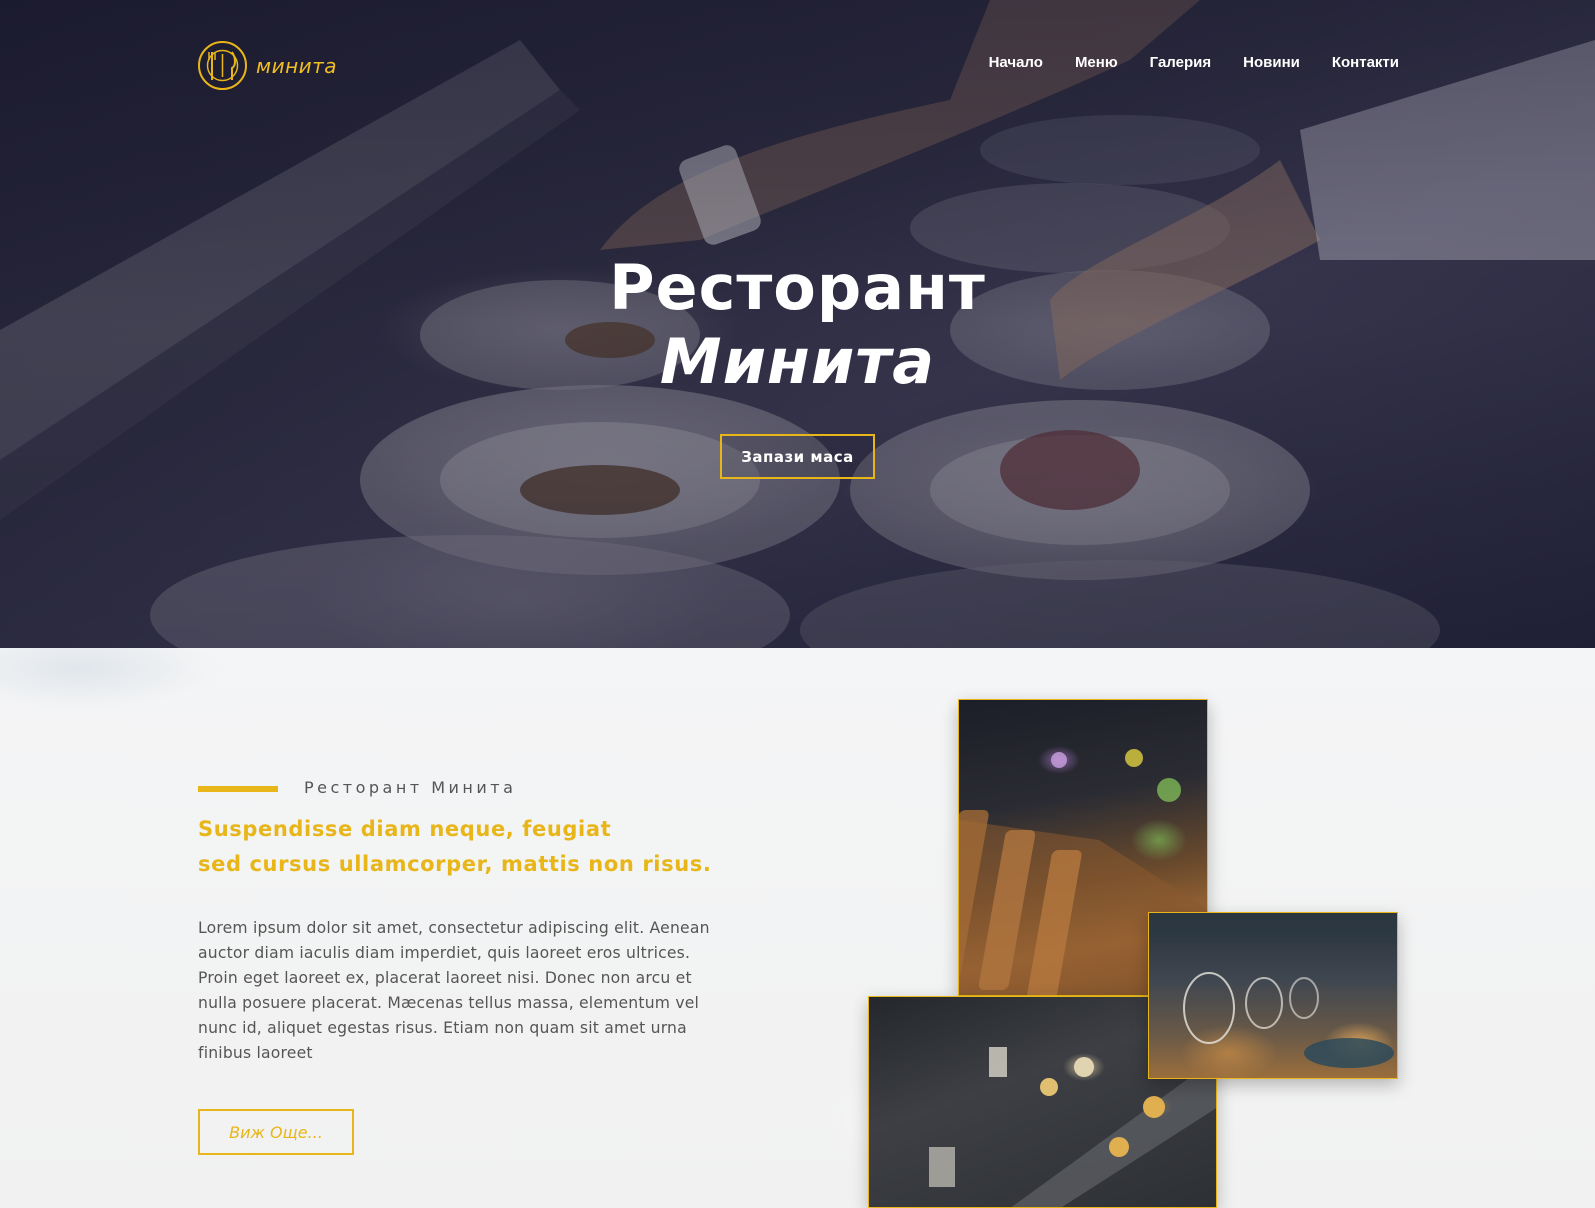  What do you see at coordinates (1273, 990) in the screenshot?
I see `wine-glasses-photo-art` at bounding box center [1273, 990].